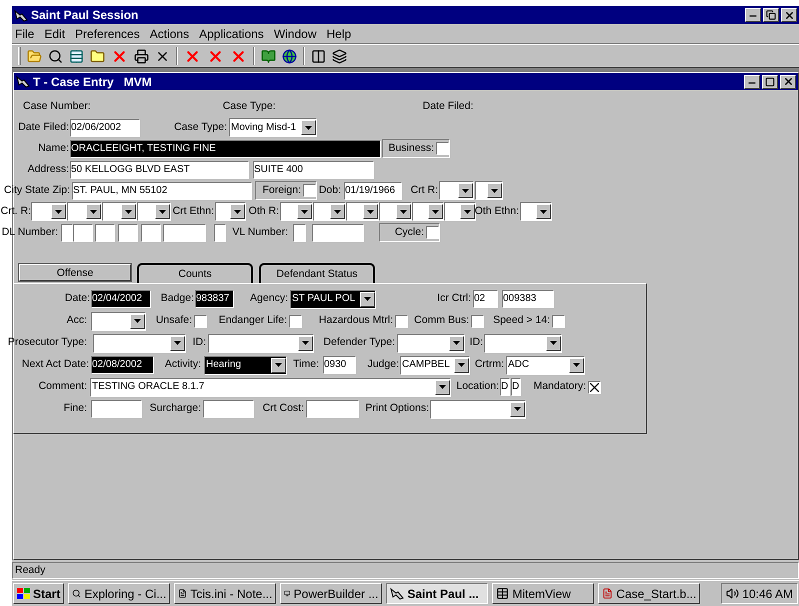  I want to click on text-field: 02/04/2002, so click(121, 299).